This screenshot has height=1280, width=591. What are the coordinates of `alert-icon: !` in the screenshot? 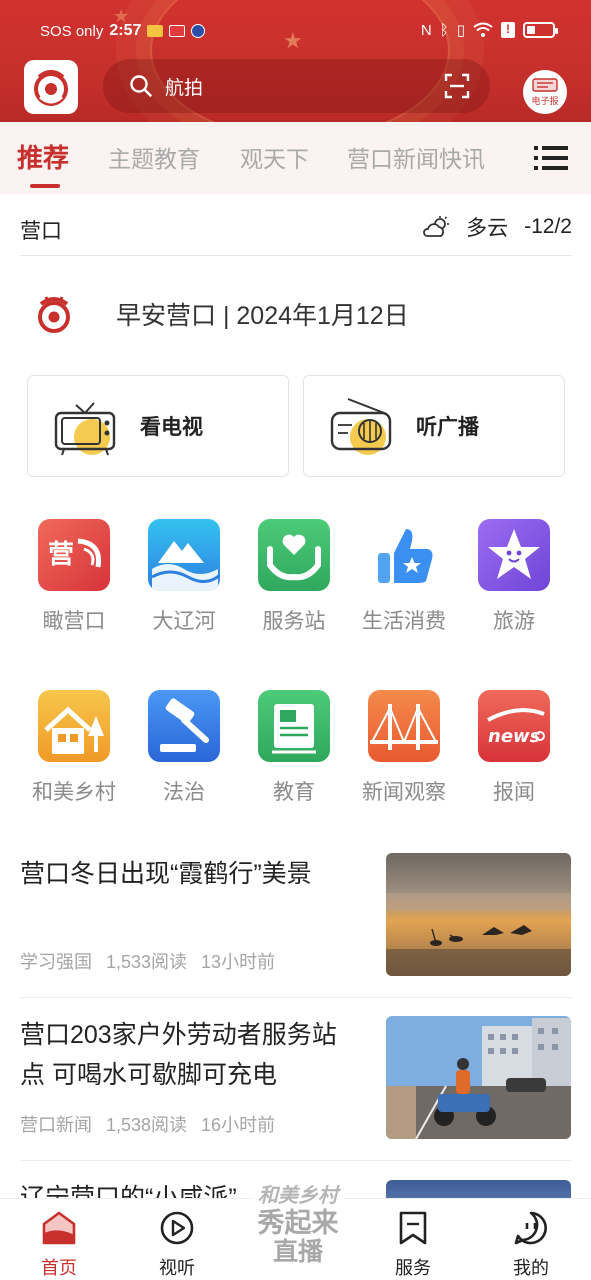 It's located at (508, 30).